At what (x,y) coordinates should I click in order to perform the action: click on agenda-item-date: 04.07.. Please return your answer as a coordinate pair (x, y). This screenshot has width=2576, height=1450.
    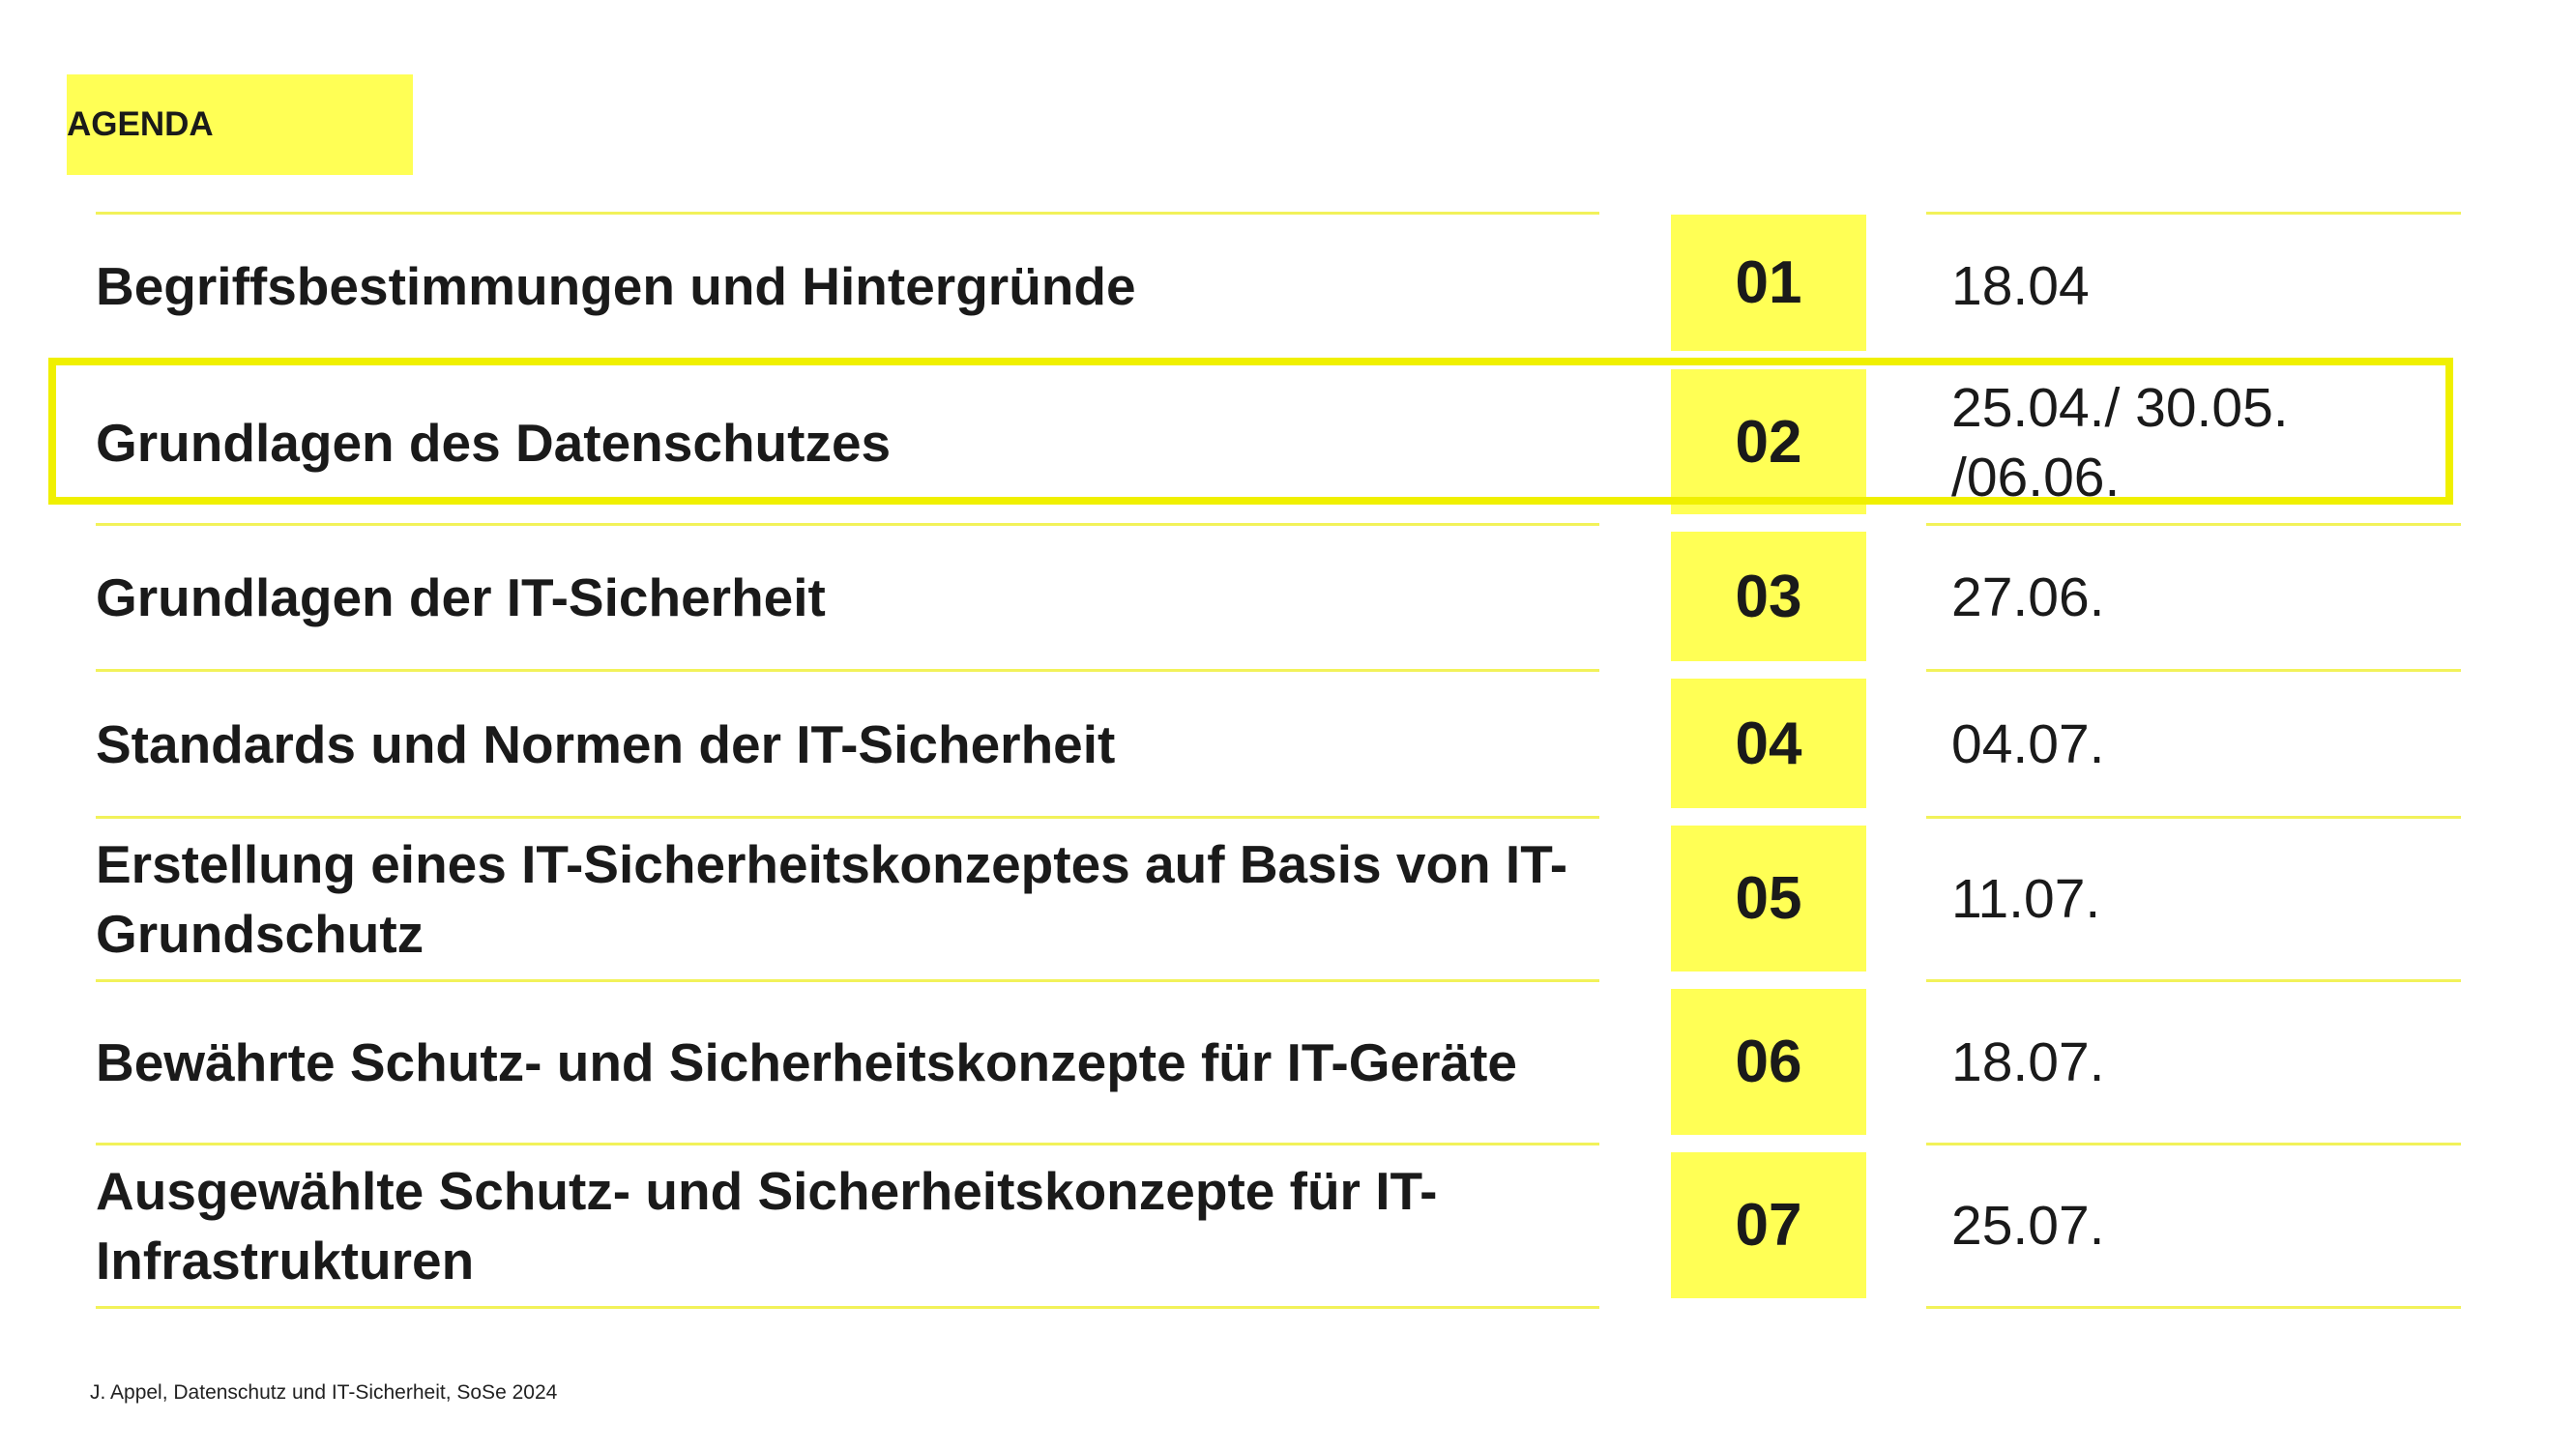
    Looking at the image, I should click on (2028, 743).